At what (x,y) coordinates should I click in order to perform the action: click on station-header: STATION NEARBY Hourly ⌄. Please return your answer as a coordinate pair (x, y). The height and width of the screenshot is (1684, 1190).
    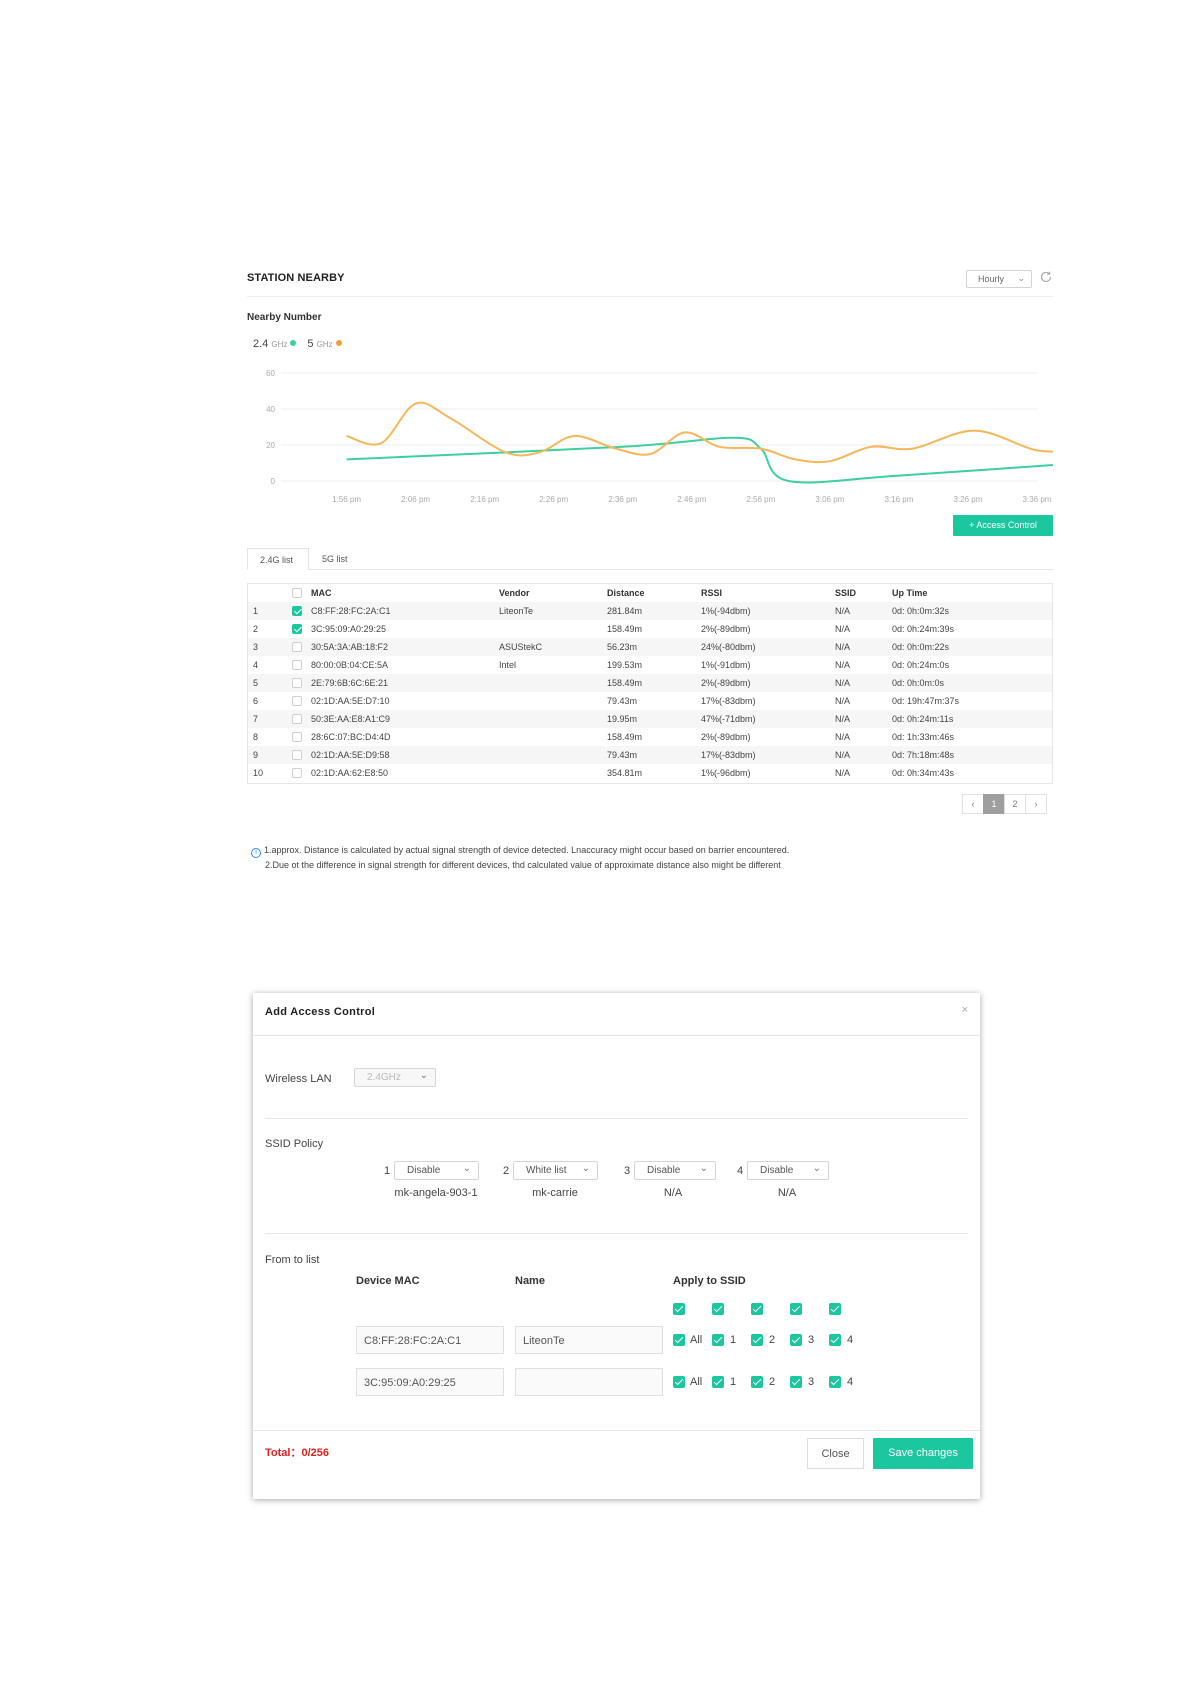
    Looking at the image, I should click on (650, 279).